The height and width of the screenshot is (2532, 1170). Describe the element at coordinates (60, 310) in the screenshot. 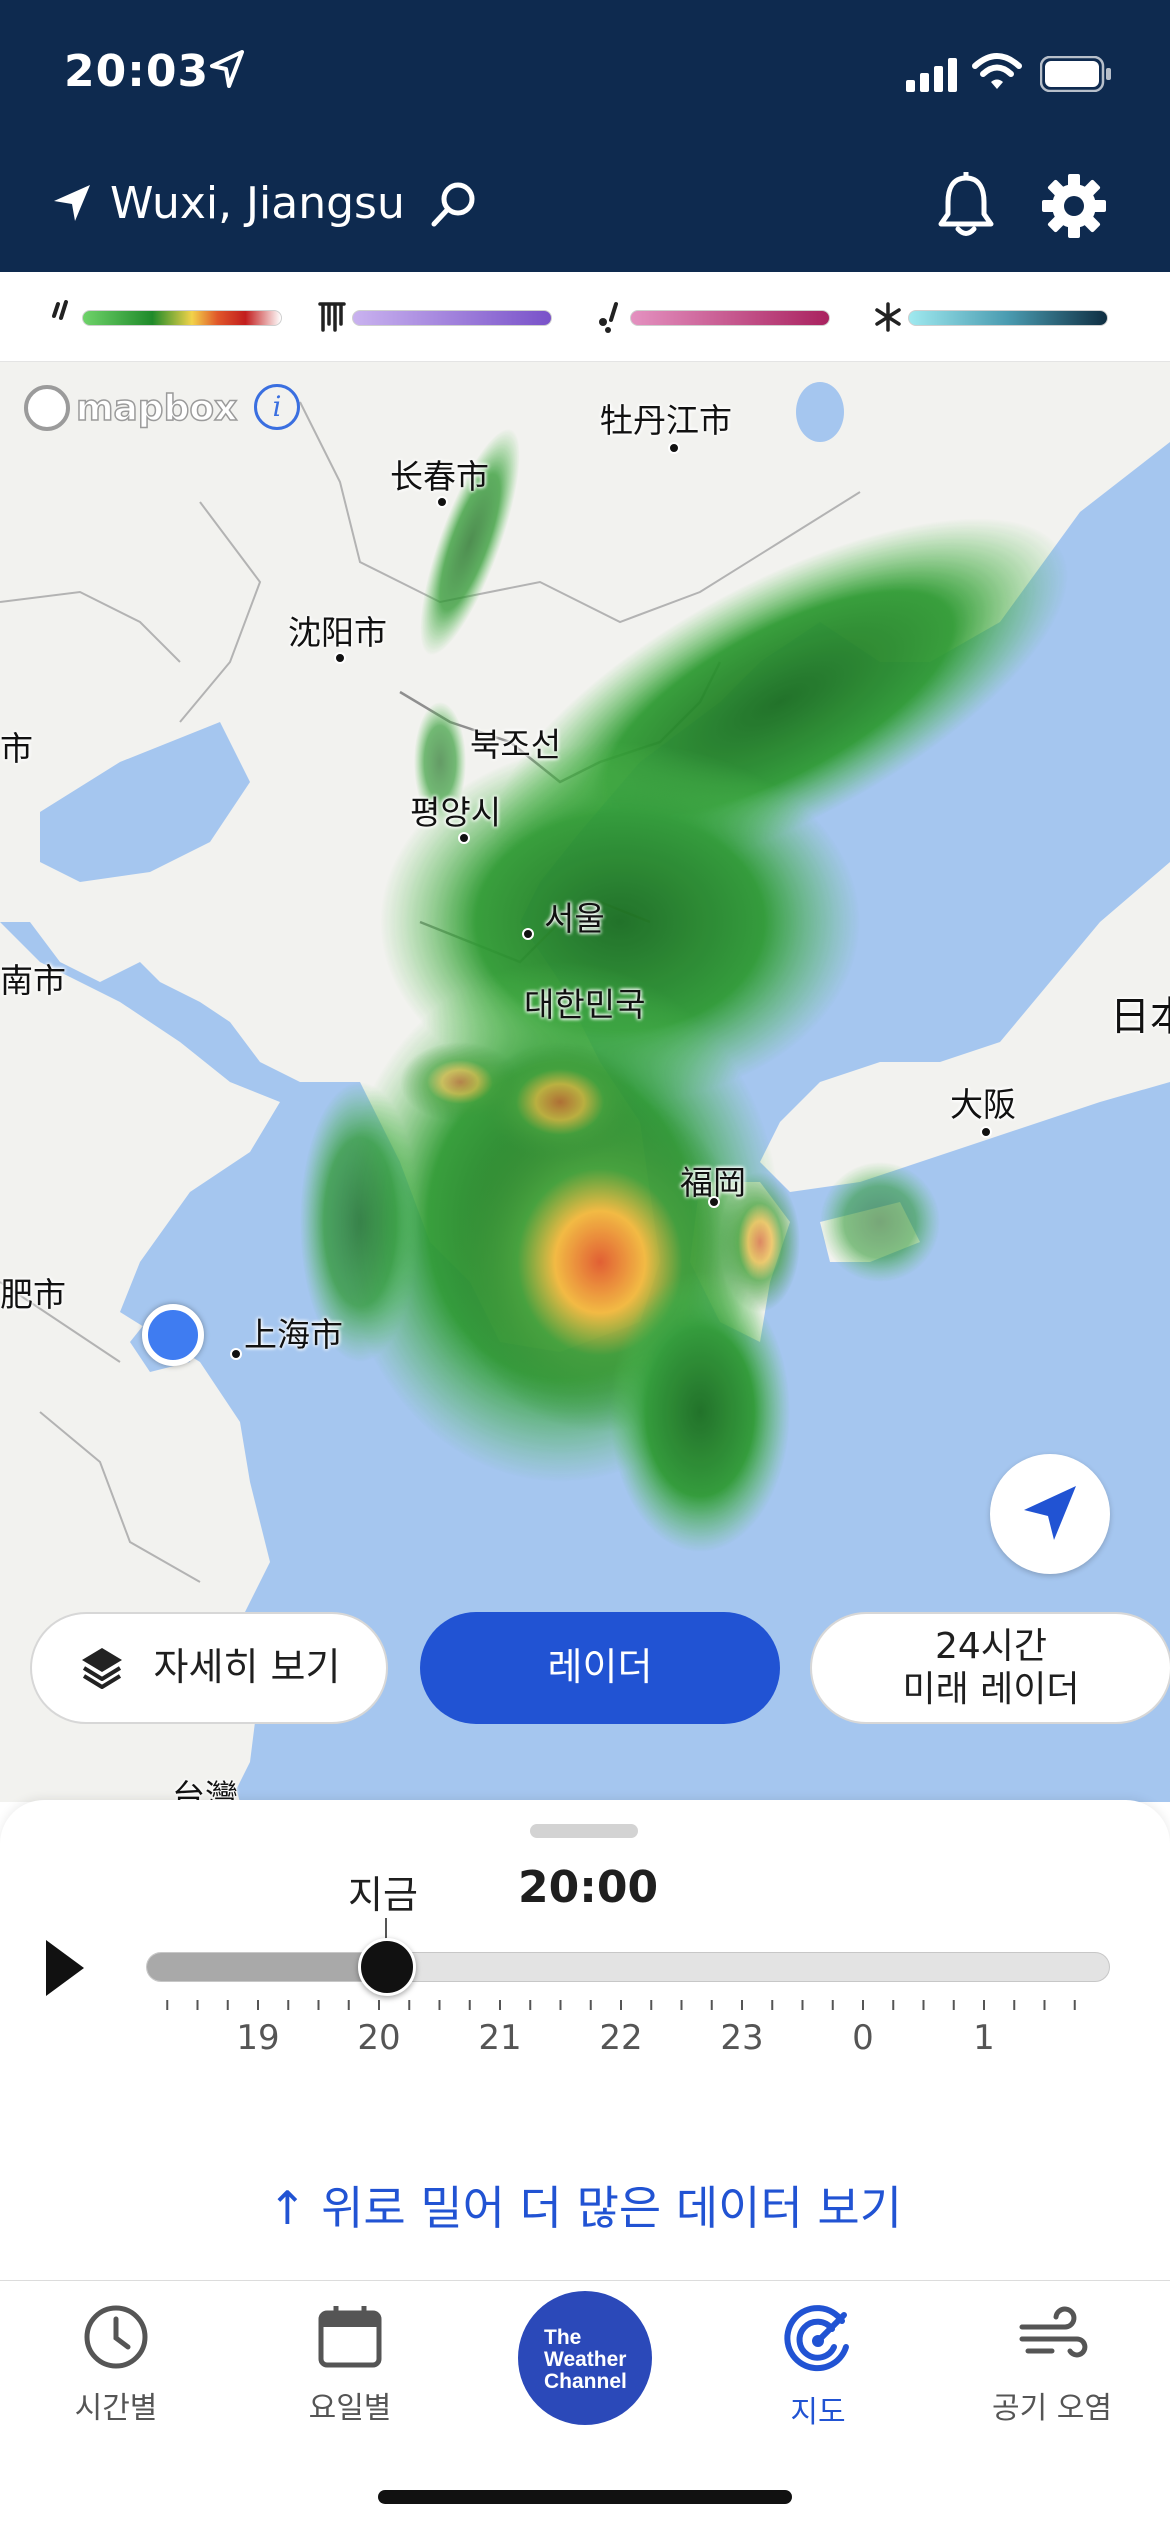

I see `rain-icon` at that location.